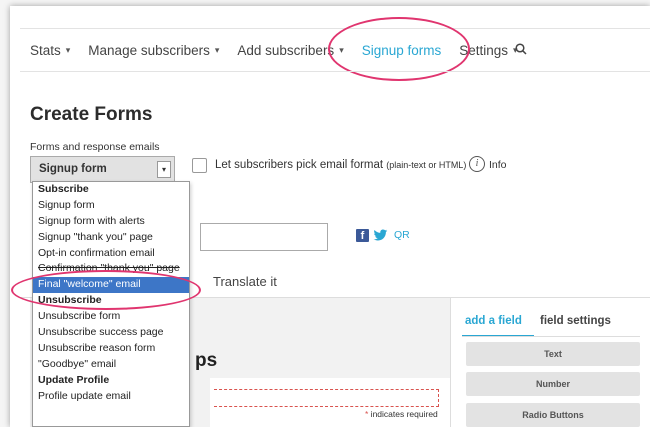  I want to click on tab-add-a-field: add a field, so click(493, 321).